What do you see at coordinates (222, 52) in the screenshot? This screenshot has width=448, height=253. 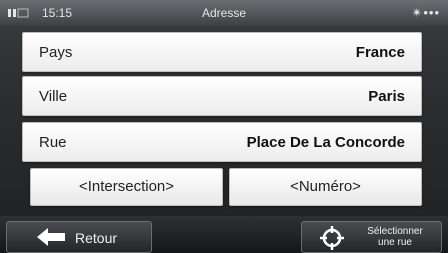 I see `field-country: Pays France` at bounding box center [222, 52].